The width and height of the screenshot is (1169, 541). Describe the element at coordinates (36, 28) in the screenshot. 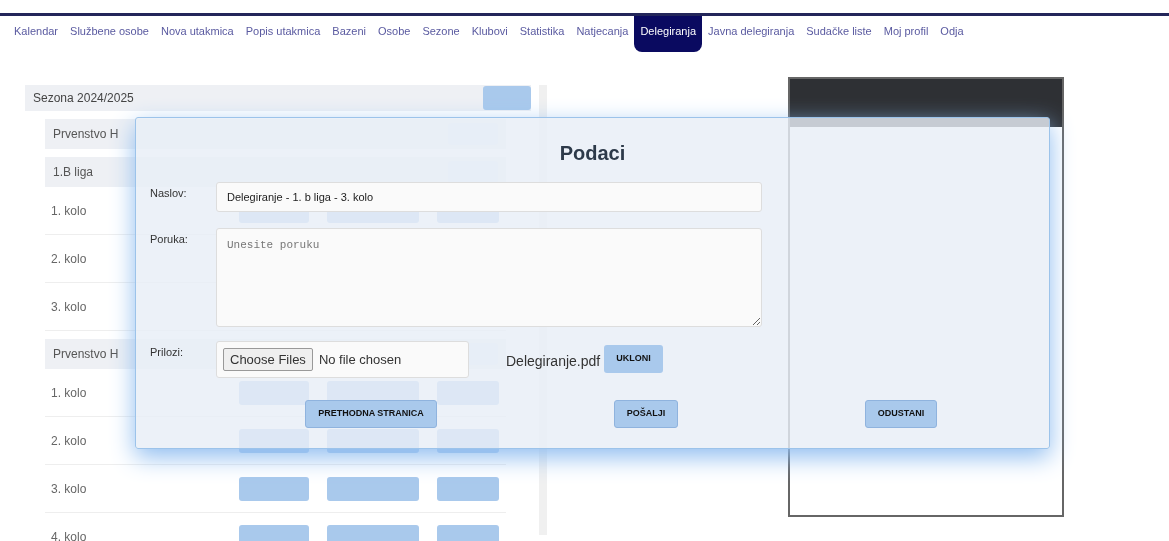

I see `nav-link: Kalendar` at that location.